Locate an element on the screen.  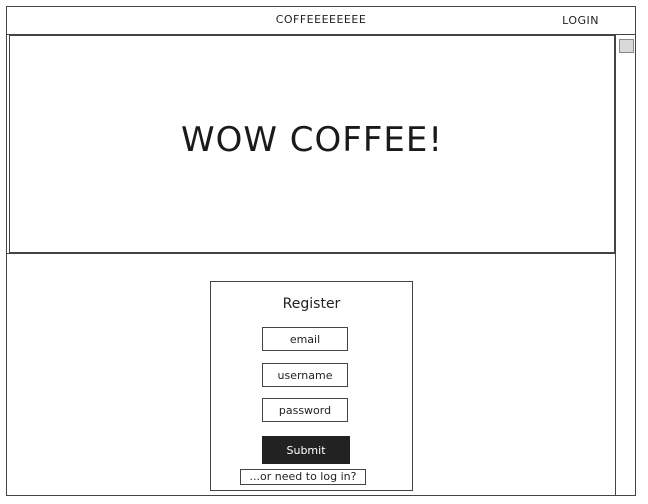
scrollbar-thumb is located at coordinates (626, 46).